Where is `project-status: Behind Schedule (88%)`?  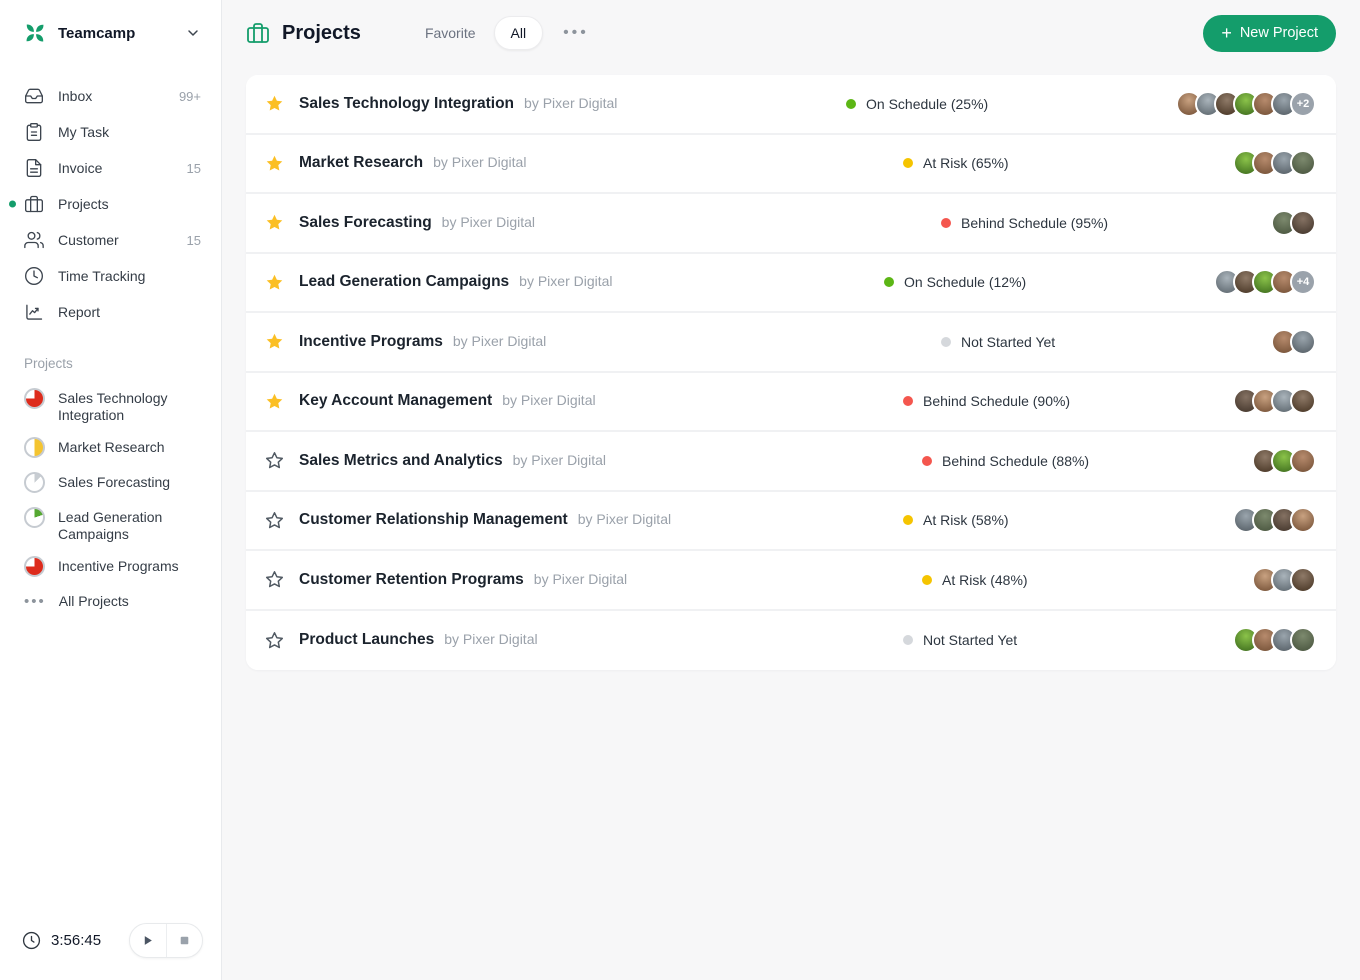
project-status: Behind Schedule (88%) is located at coordinates (1087, 461).